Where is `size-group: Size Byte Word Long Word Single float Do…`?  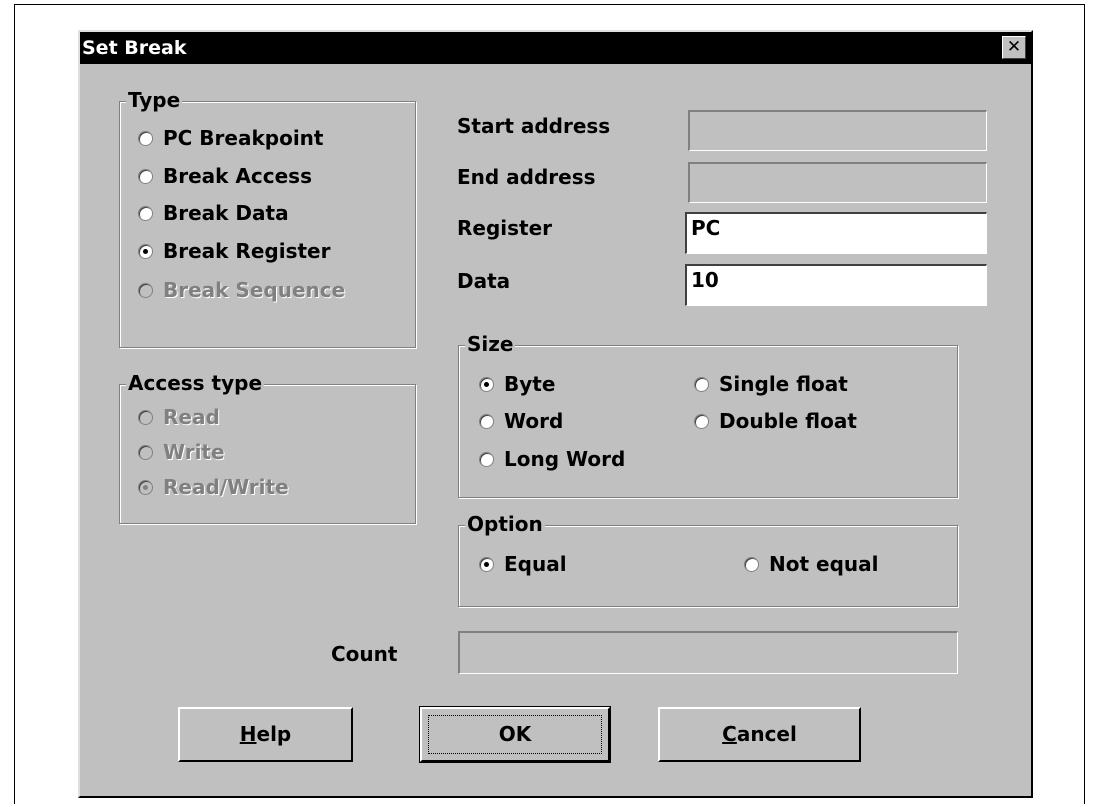 size-group: Size Byte Word Long Word Single float Do… is located at coordinates (708, 415).